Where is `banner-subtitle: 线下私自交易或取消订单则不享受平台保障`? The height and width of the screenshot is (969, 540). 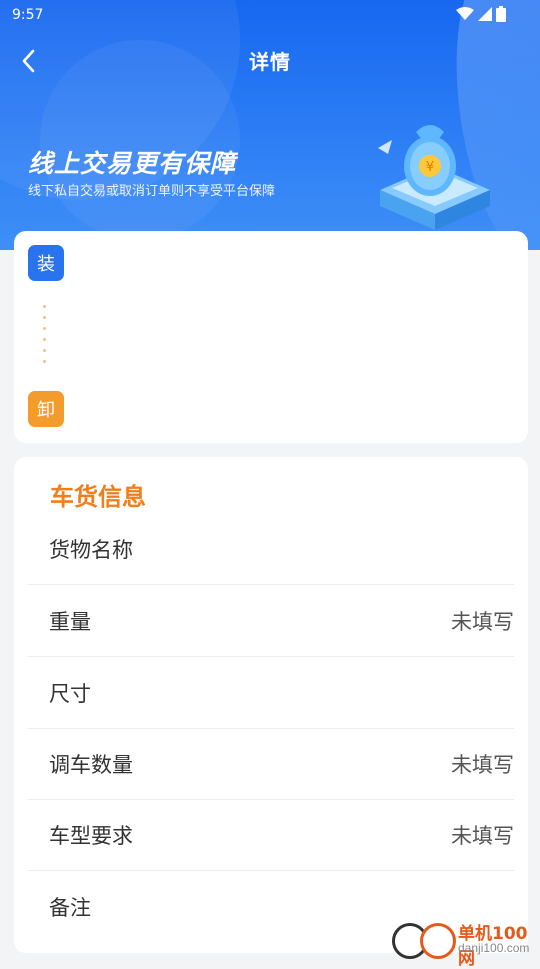
banner-subtitle: 线下私自交易或取消订单则不享受平台保障 is located at coordinates (152, 191).